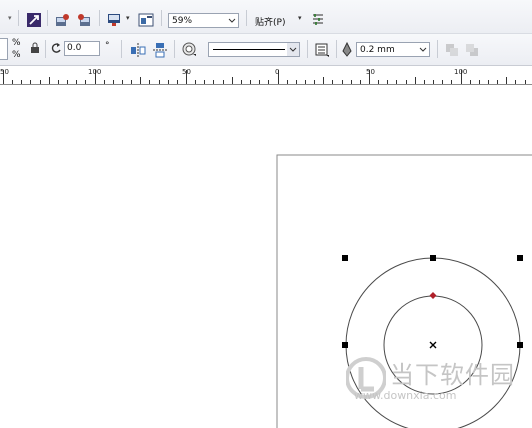  I want to click on scale-field-stub, so click(4, 49).